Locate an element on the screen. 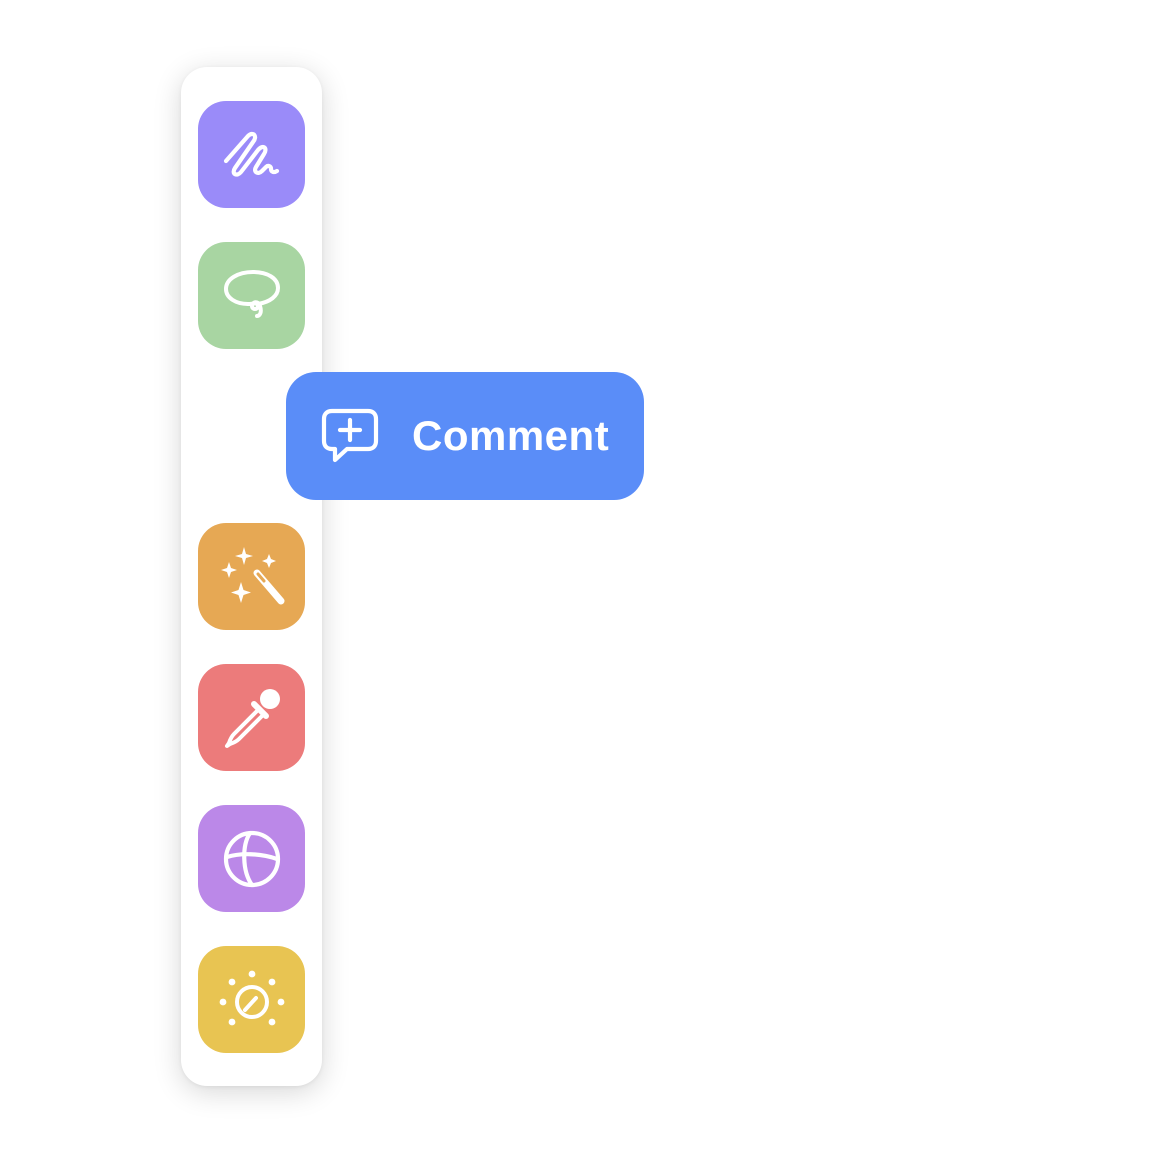 This screenshot has height=1170, width=1170. comment-label: Comment is located at coordinates (511, 435).